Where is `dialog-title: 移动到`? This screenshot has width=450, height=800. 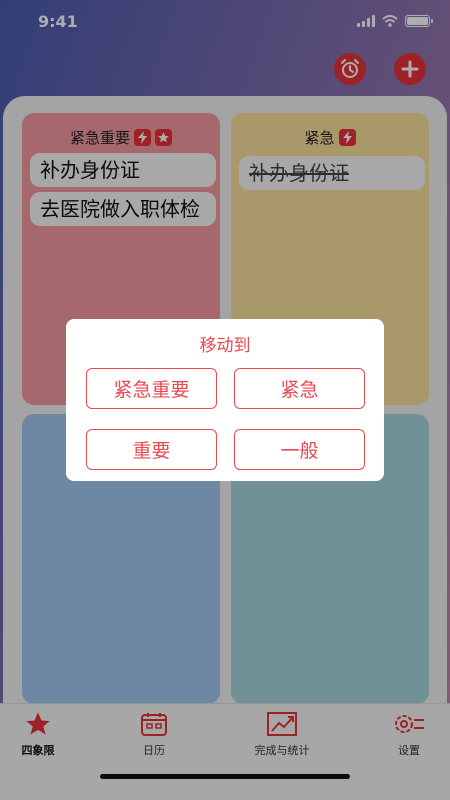 dialog-title: 移动到 is located at coordinates (225, 346).